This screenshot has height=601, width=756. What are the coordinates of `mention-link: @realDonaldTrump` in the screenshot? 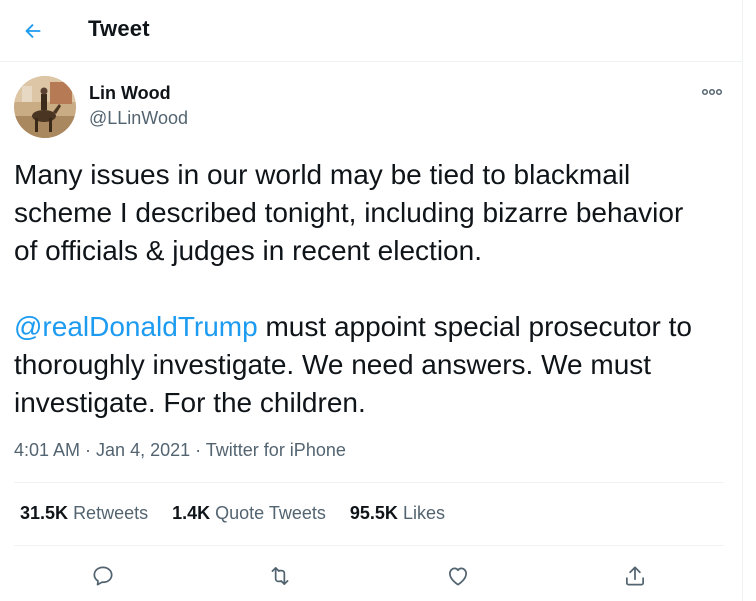 It's located at (136, 326).